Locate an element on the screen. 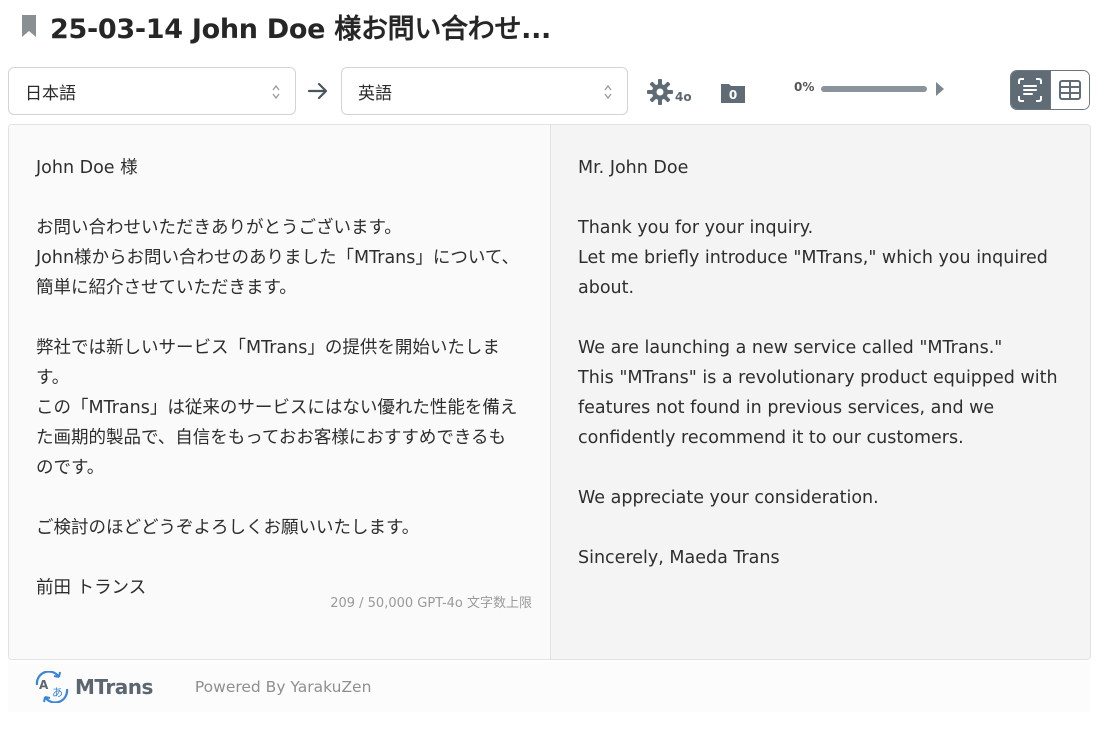 This screenshot has height=729, width=1114. translation-paragraph: Mr. John Doe is located at coordinates (633, 168).